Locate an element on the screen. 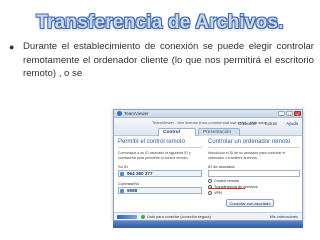 Image resolution: width=320 pixels, height=240 pixels. partner-id-label: ID de asociado is located at coordinates (221, 167).